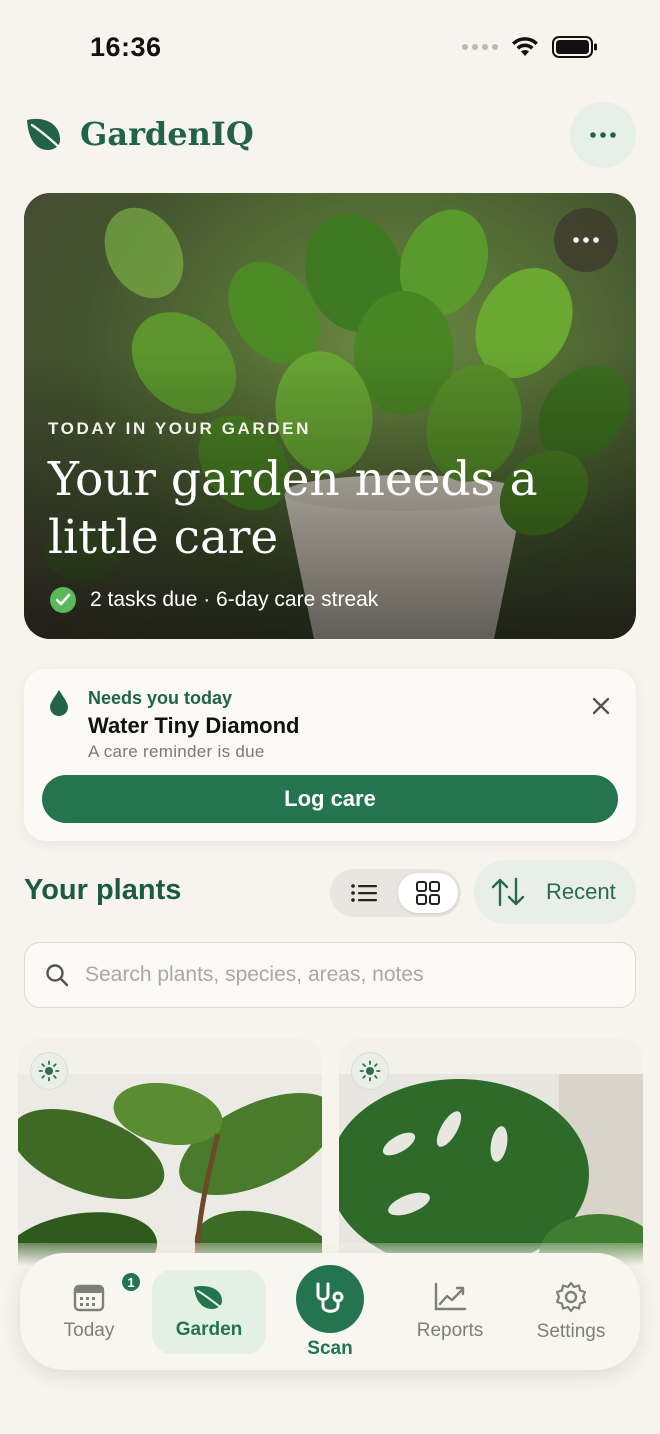 The height and width of the screenshot is (1434, 660). What do you see at coordinates (508, 892) in the screenshot?
I see `sort-arrows-icon` at bounding box center [508, 892].